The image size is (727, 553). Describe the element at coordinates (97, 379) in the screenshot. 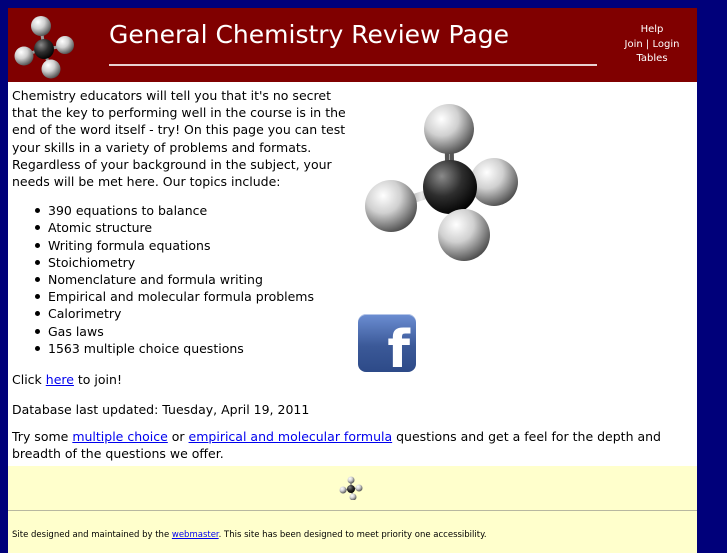

I see `join-suffix: to join!` at that location.